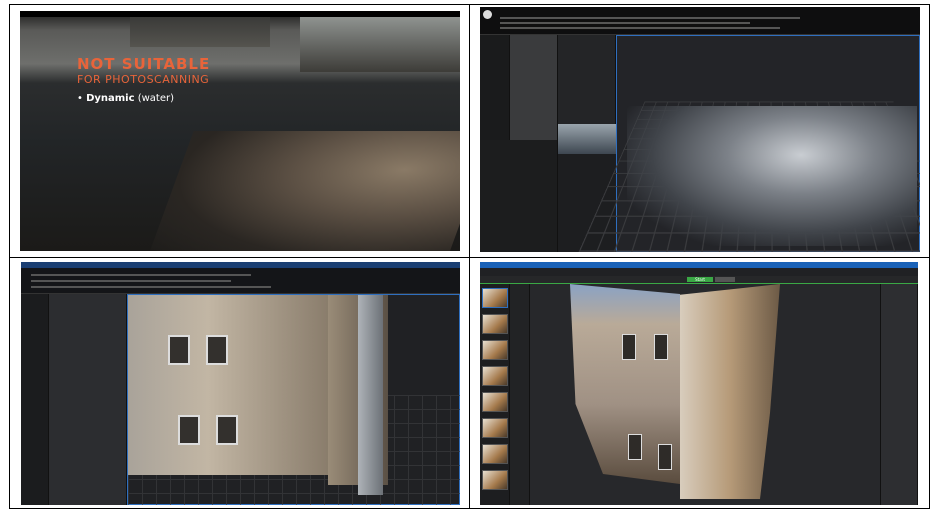  I want to click on stop-button, so click(725, 279).